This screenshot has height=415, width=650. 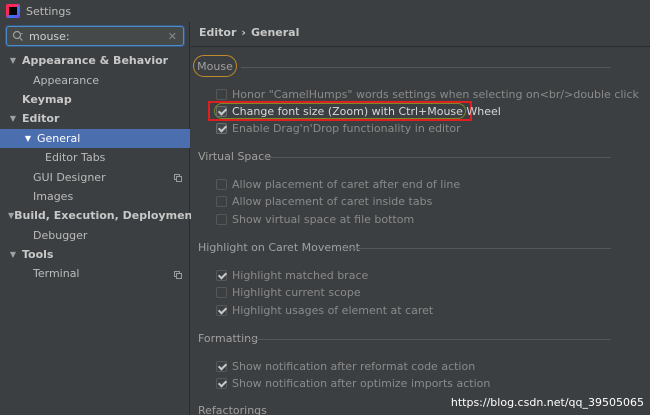 I want to click on tree-item-label: Images, so click(x=53, y=196).